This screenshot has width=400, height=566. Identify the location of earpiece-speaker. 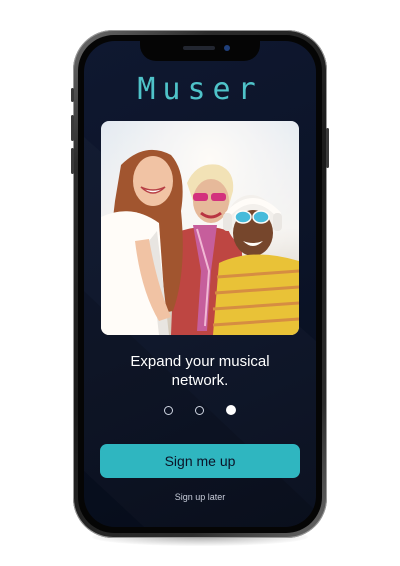
(199, 48).